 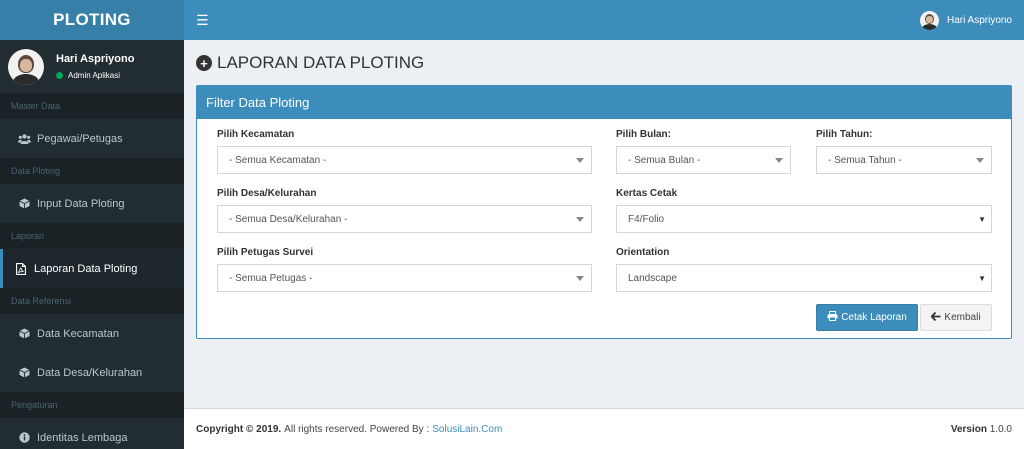 I want to click on tahun-label: Pilih Tahun:, so click(x=844, y=134).